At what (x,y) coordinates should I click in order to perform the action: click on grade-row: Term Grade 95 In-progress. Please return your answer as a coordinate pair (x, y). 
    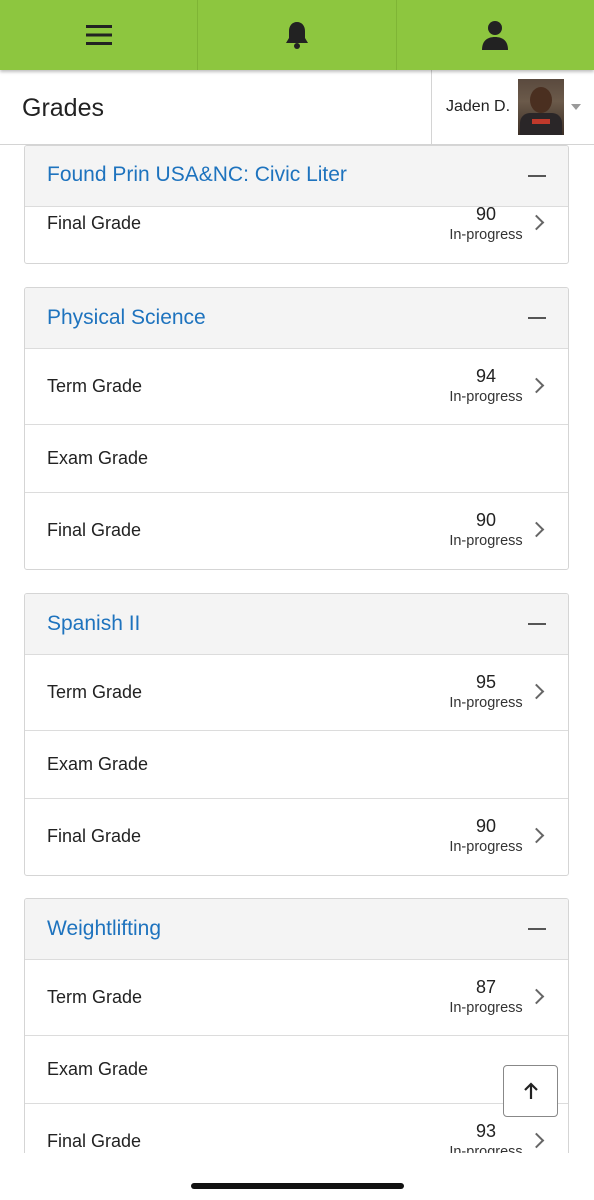
    Looking at the image, I should click on (296, 693).